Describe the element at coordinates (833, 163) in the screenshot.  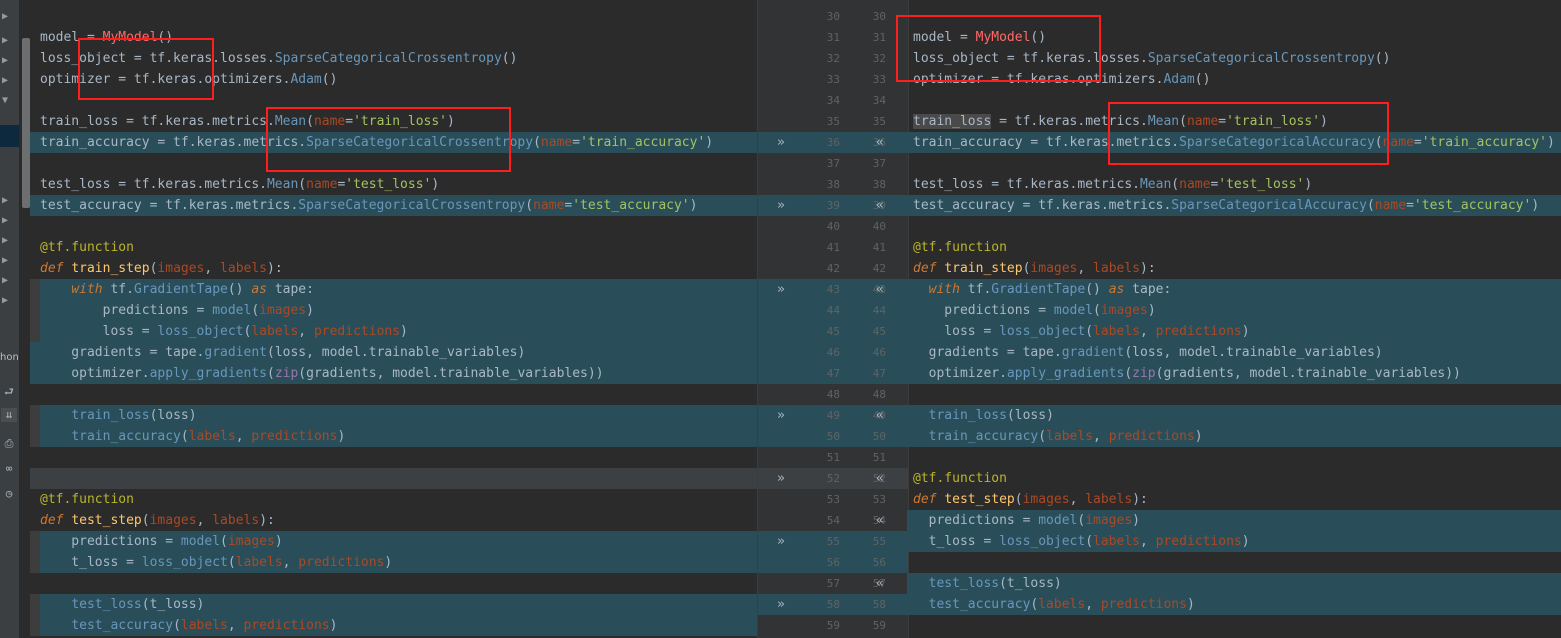
I see `gutter-row: 37 37` at that location.